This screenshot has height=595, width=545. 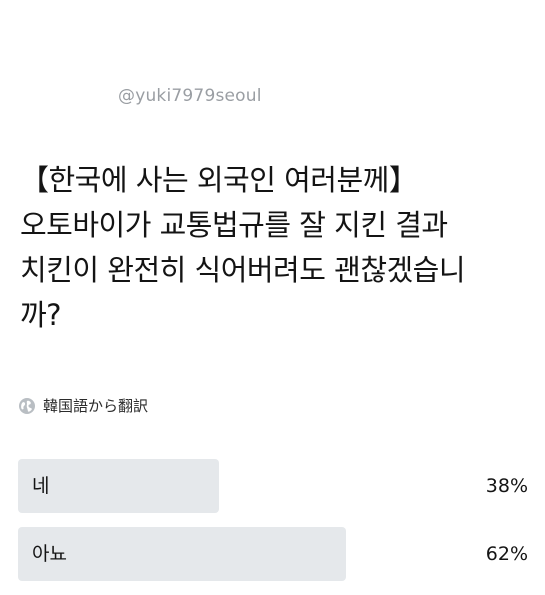 I want to click on tweet-text-line: 까?, so click(x=41, y=315).